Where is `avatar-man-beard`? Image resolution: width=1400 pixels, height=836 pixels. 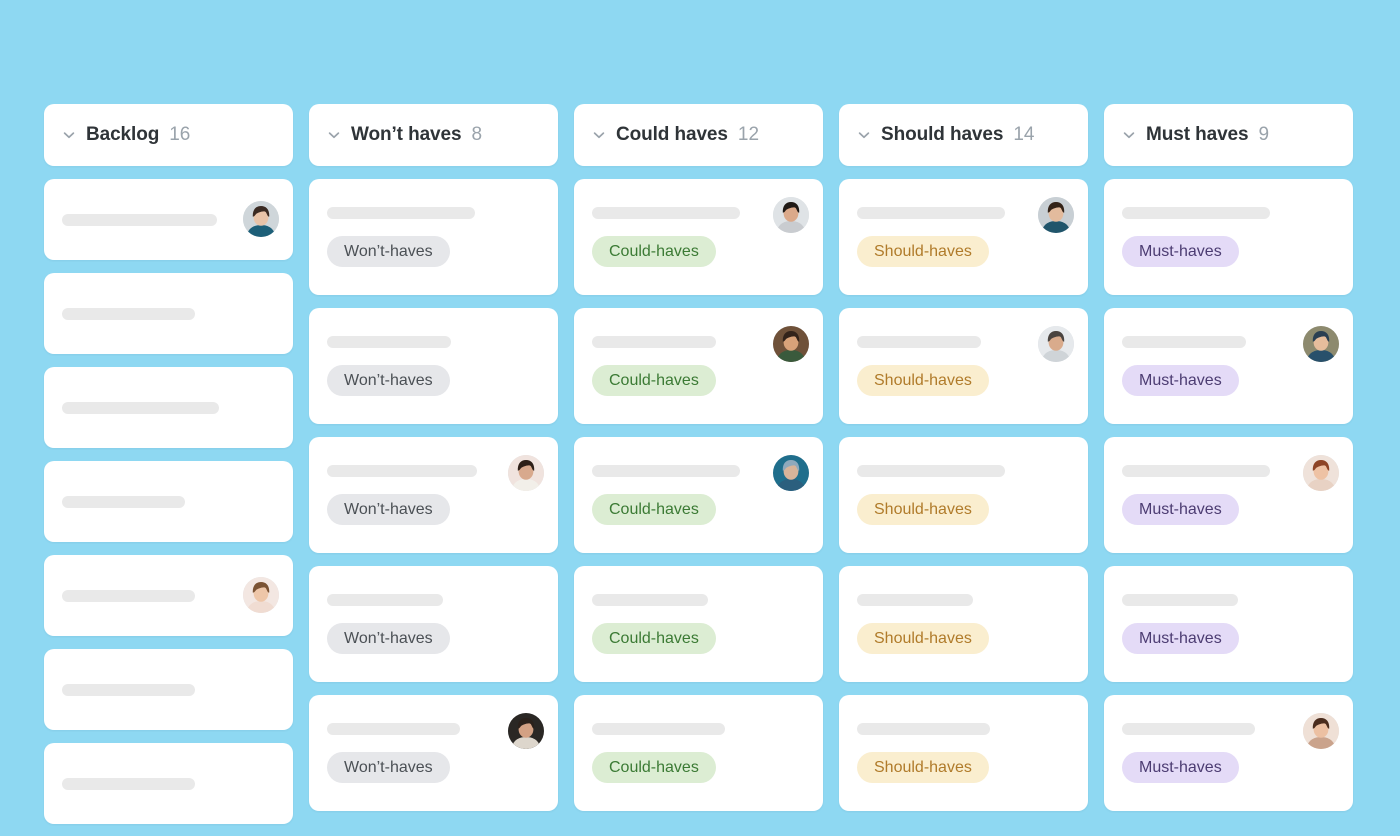 avatar-man-beard is located at coordinates (526, 731).